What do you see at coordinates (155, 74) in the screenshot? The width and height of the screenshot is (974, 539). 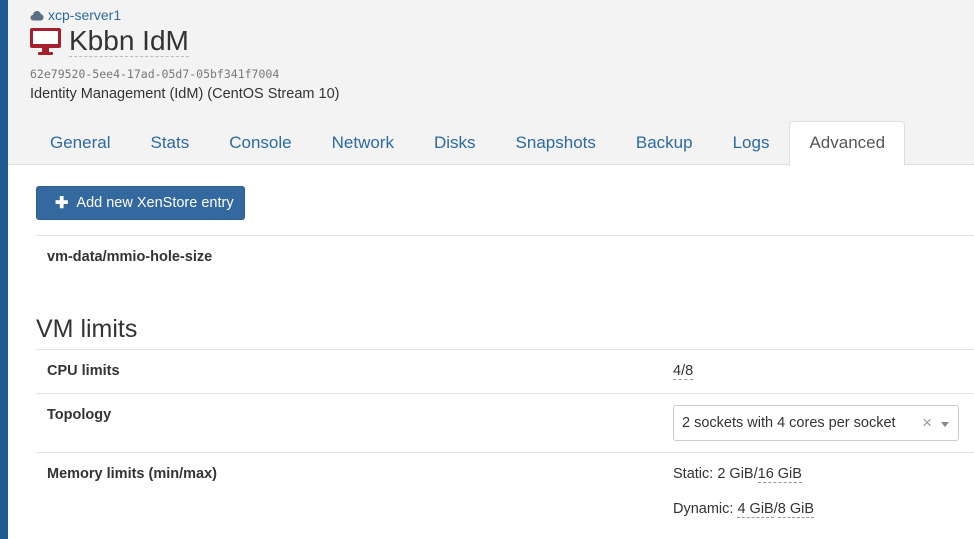 I see `vm-uuid: 62e79520-5ee4-17ad-05d7-05bf341f7004` at bounding box center [155, 74].